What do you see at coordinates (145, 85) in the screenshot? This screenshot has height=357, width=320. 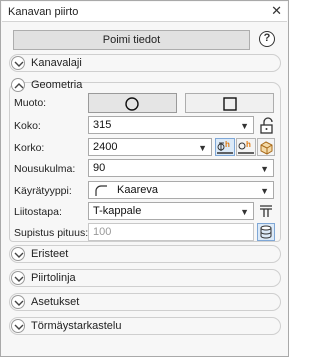 I see `section-geometria: Geometria` at bounding box center [145, 85].